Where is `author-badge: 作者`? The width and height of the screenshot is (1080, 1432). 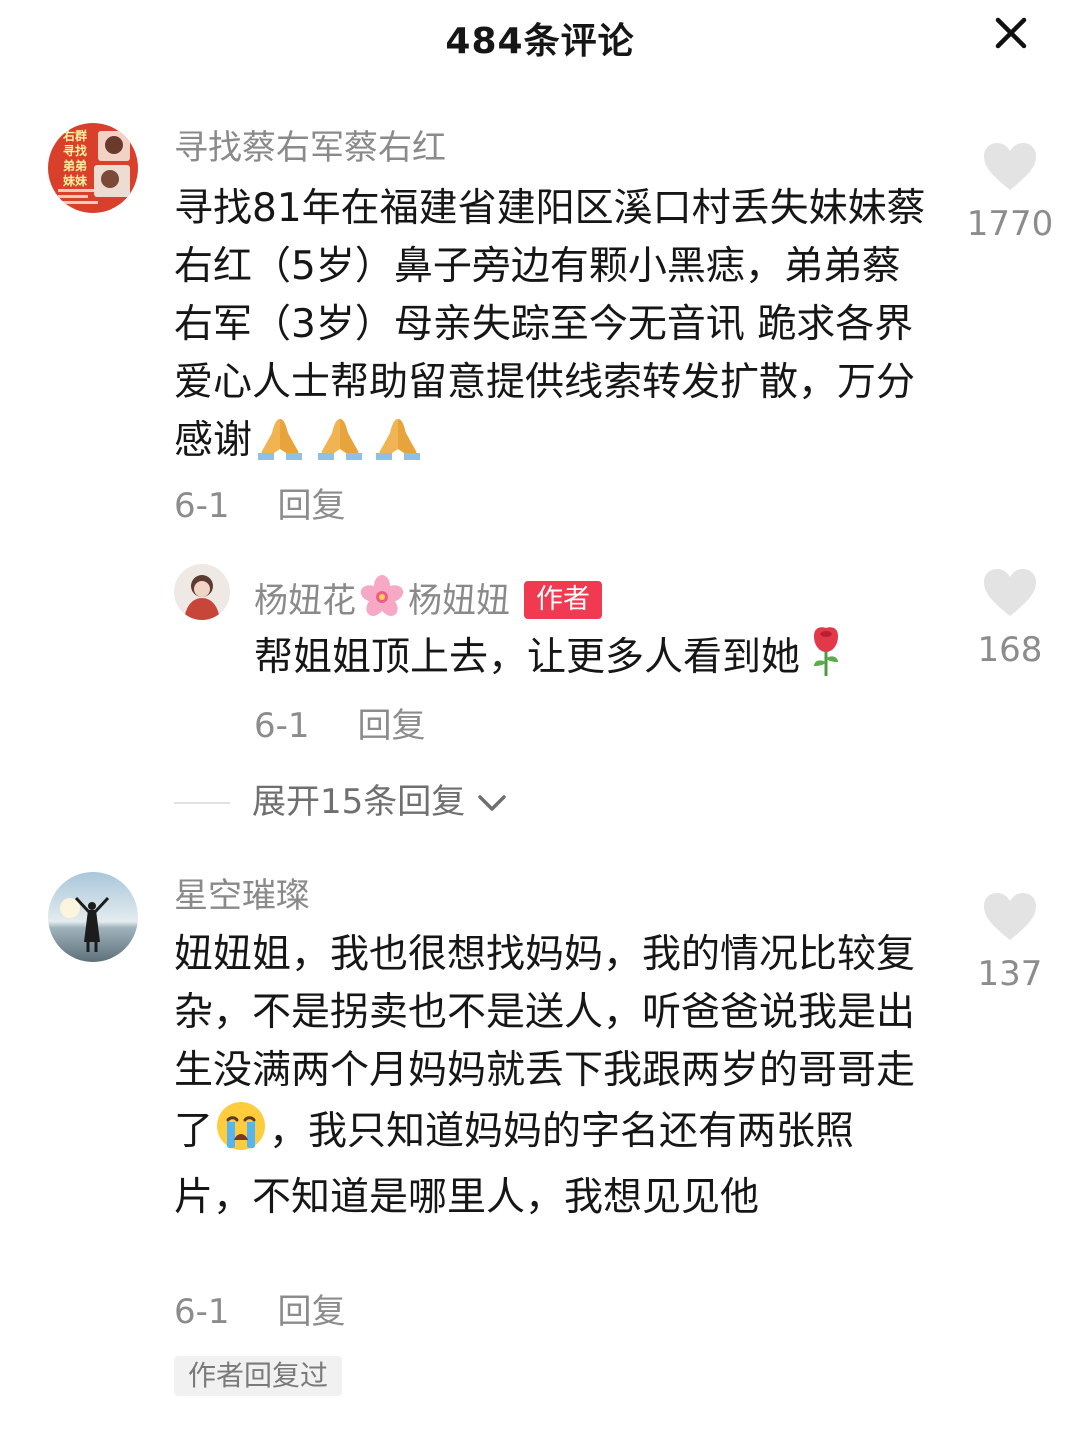
author-badge: 作者 is located at coordinates (563, 600).